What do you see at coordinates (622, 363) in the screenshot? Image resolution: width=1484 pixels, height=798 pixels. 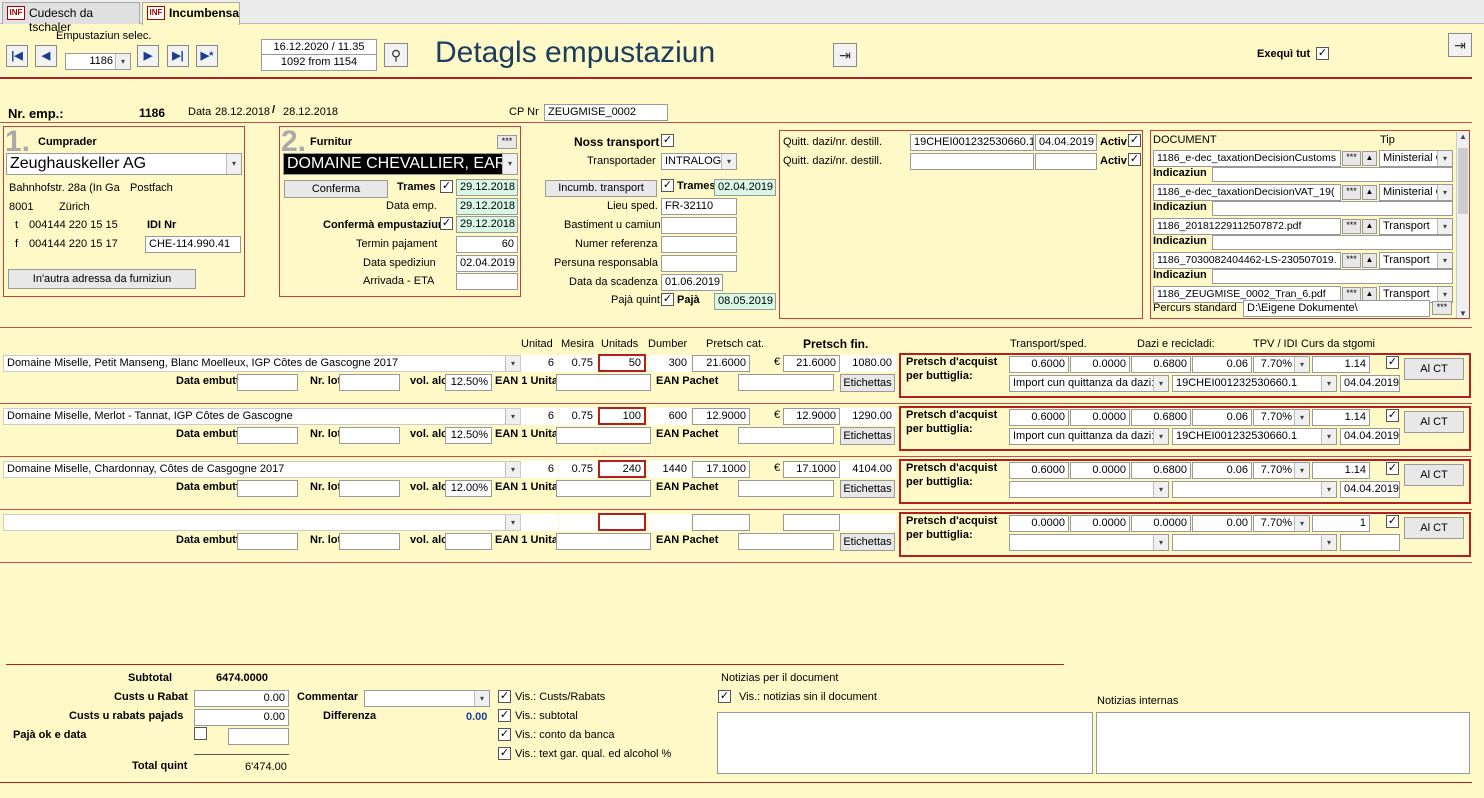 I see `units-field: 50` at bounding box center [622, 363].